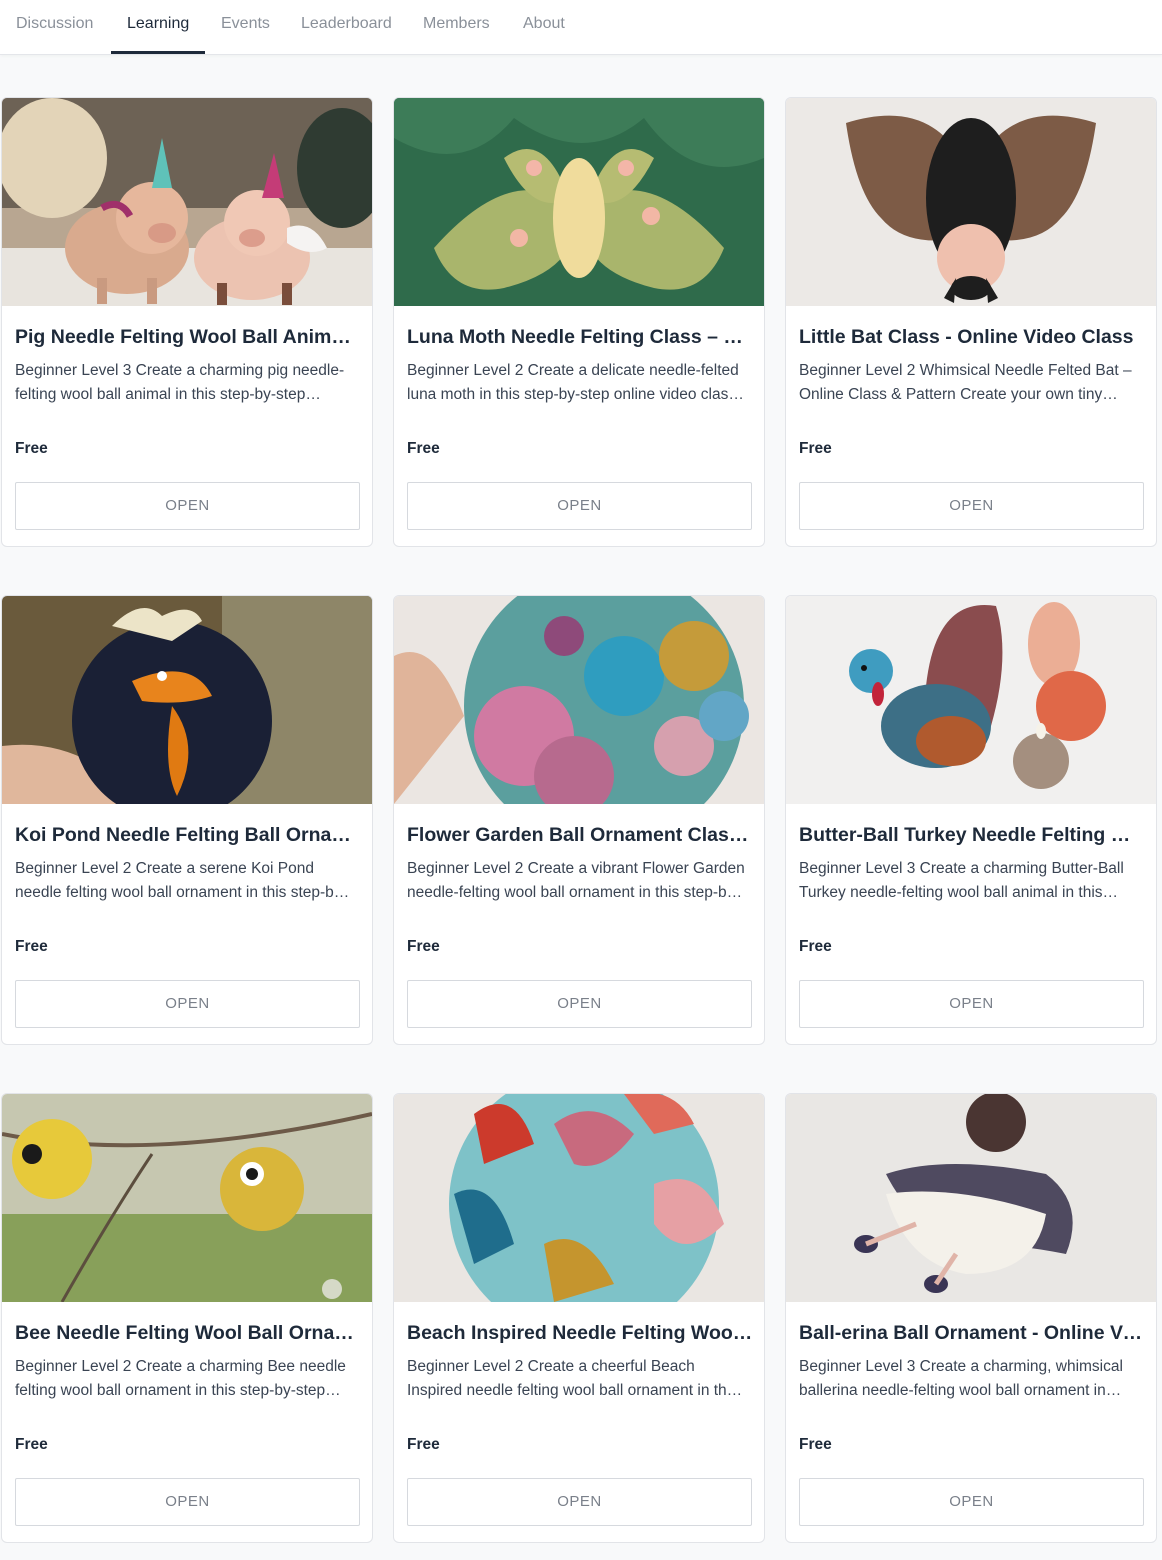  What do you see at coordinates (245, 27) in the screenshot?
I see `tab-events: Events` at bounding box center [245, 27].